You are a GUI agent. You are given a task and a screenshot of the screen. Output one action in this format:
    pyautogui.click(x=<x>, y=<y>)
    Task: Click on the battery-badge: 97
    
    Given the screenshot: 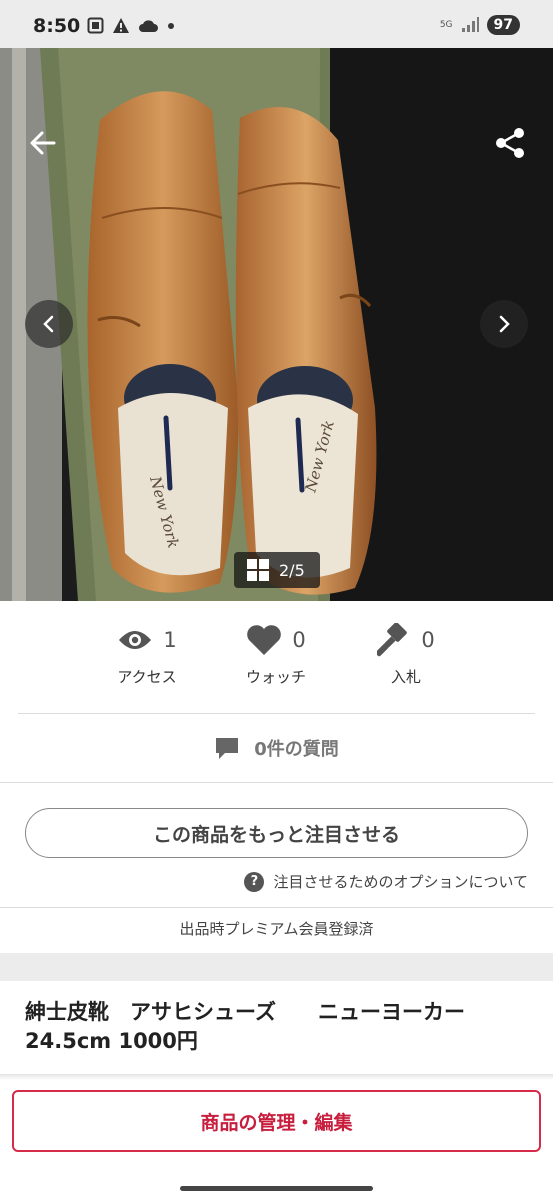 What is the action you would take?
    pyautogui.click(x=503, y=25)
    